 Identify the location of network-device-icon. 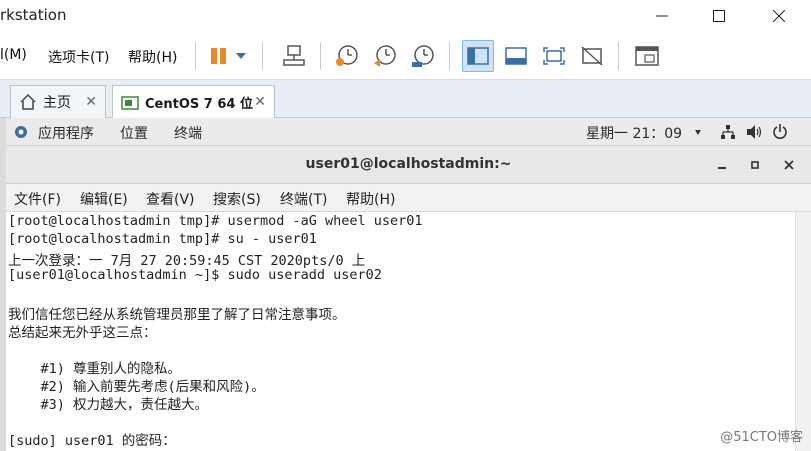
(294, 55).